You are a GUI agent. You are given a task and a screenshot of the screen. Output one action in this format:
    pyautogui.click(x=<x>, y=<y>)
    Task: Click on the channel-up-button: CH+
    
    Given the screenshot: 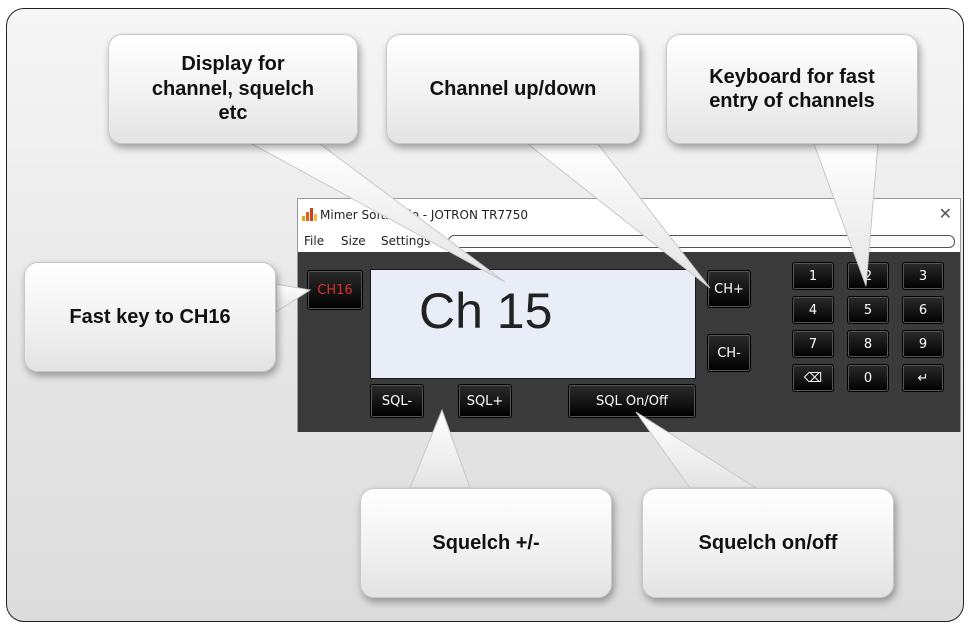 What is the action you would take?
    pyautogui.click(x=729, y=289)
    